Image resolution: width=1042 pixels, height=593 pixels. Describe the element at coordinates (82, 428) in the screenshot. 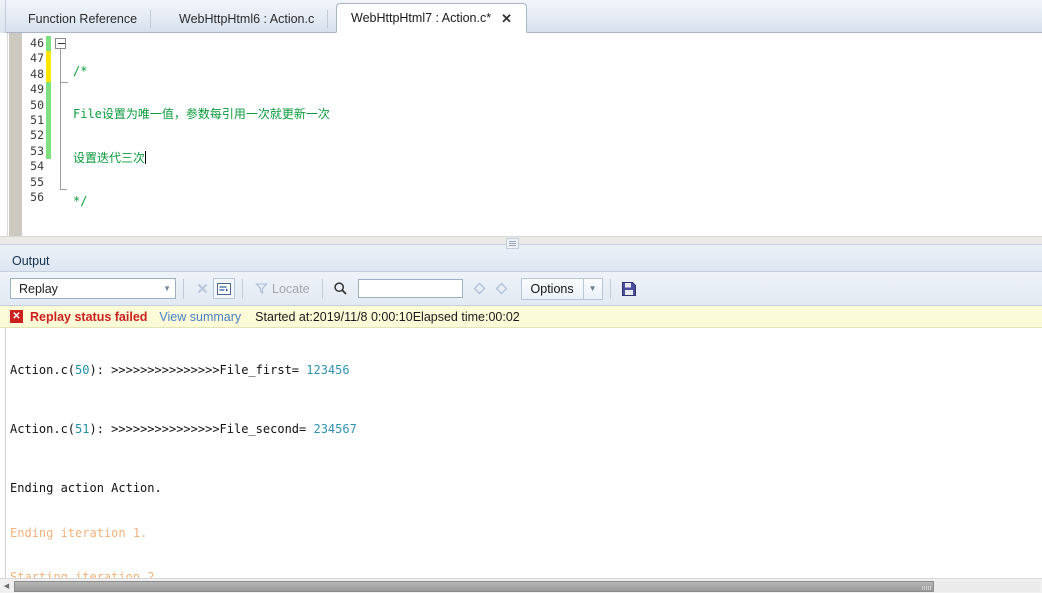

I see `log-line-number: 51` at that location.